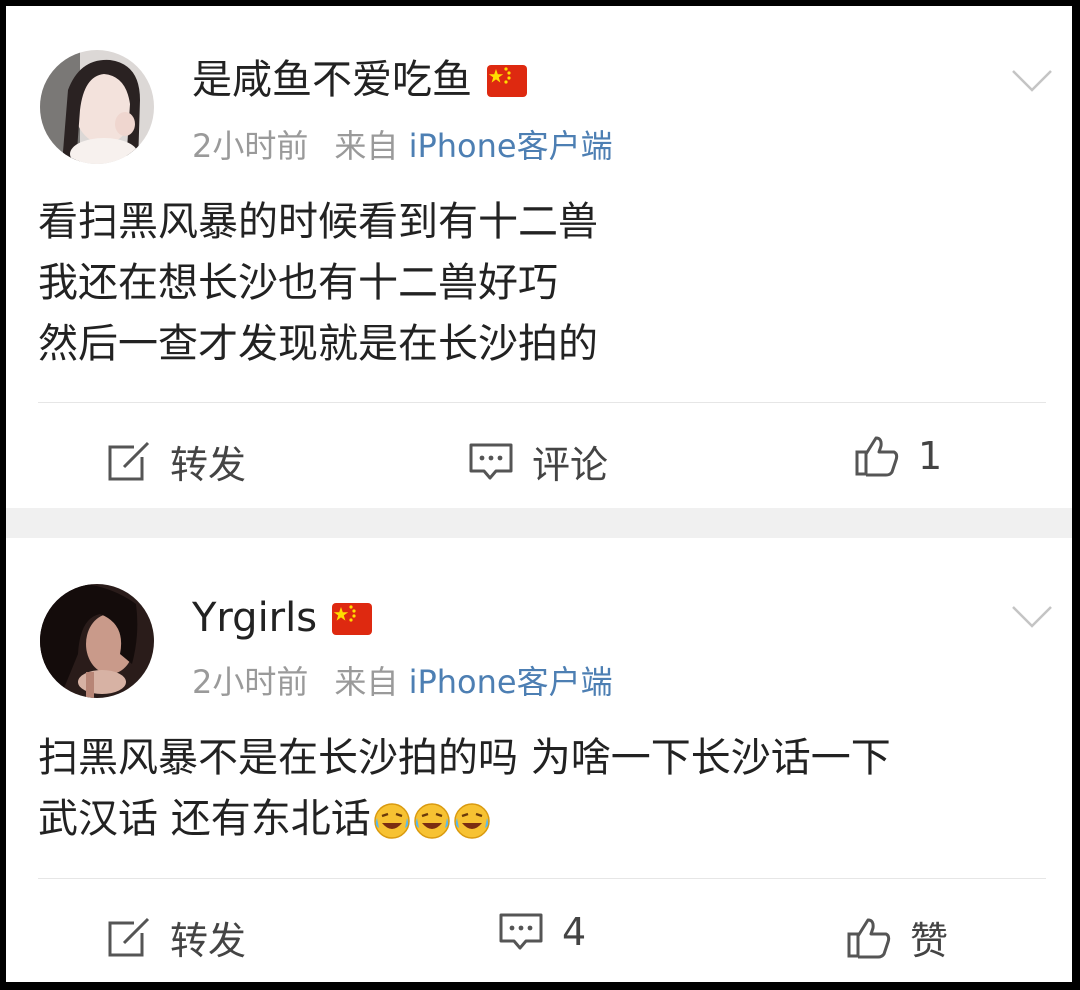 The width and height of the screenshot is (1080, 990). I want to click on comment-line: 武汉话 还有东北话, so click(464, 819).